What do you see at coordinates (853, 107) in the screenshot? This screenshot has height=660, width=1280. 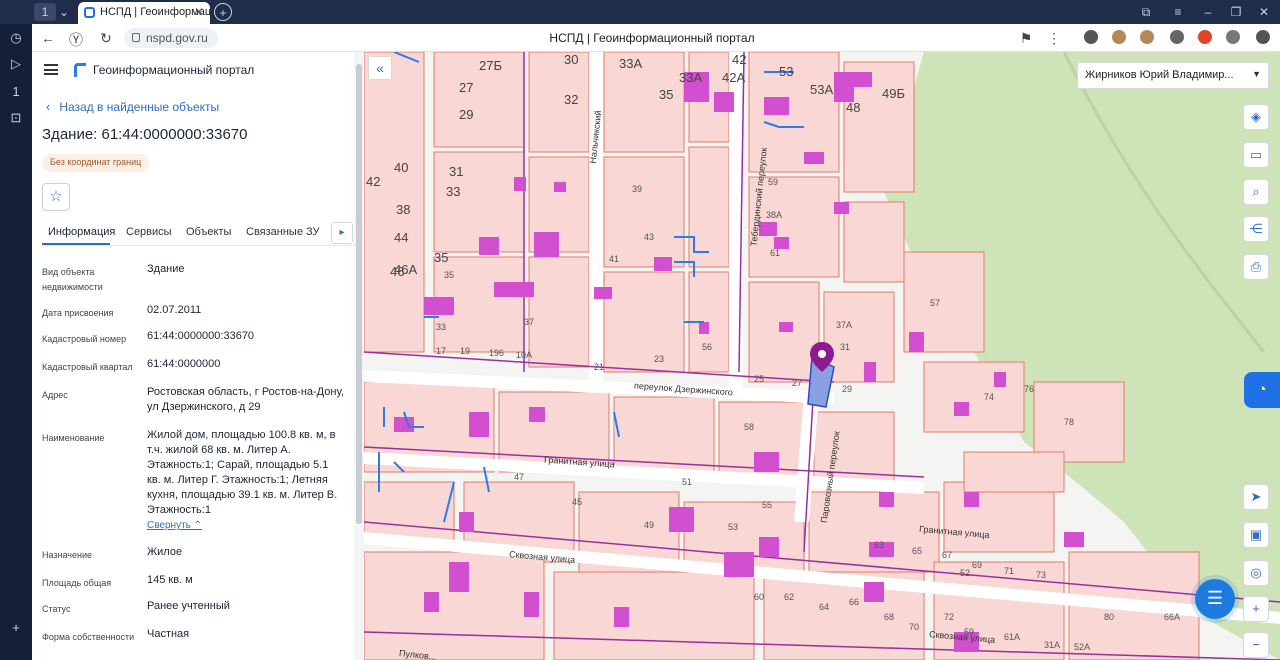 I see `parcel-number: 48` at bounding box center [853, 107].